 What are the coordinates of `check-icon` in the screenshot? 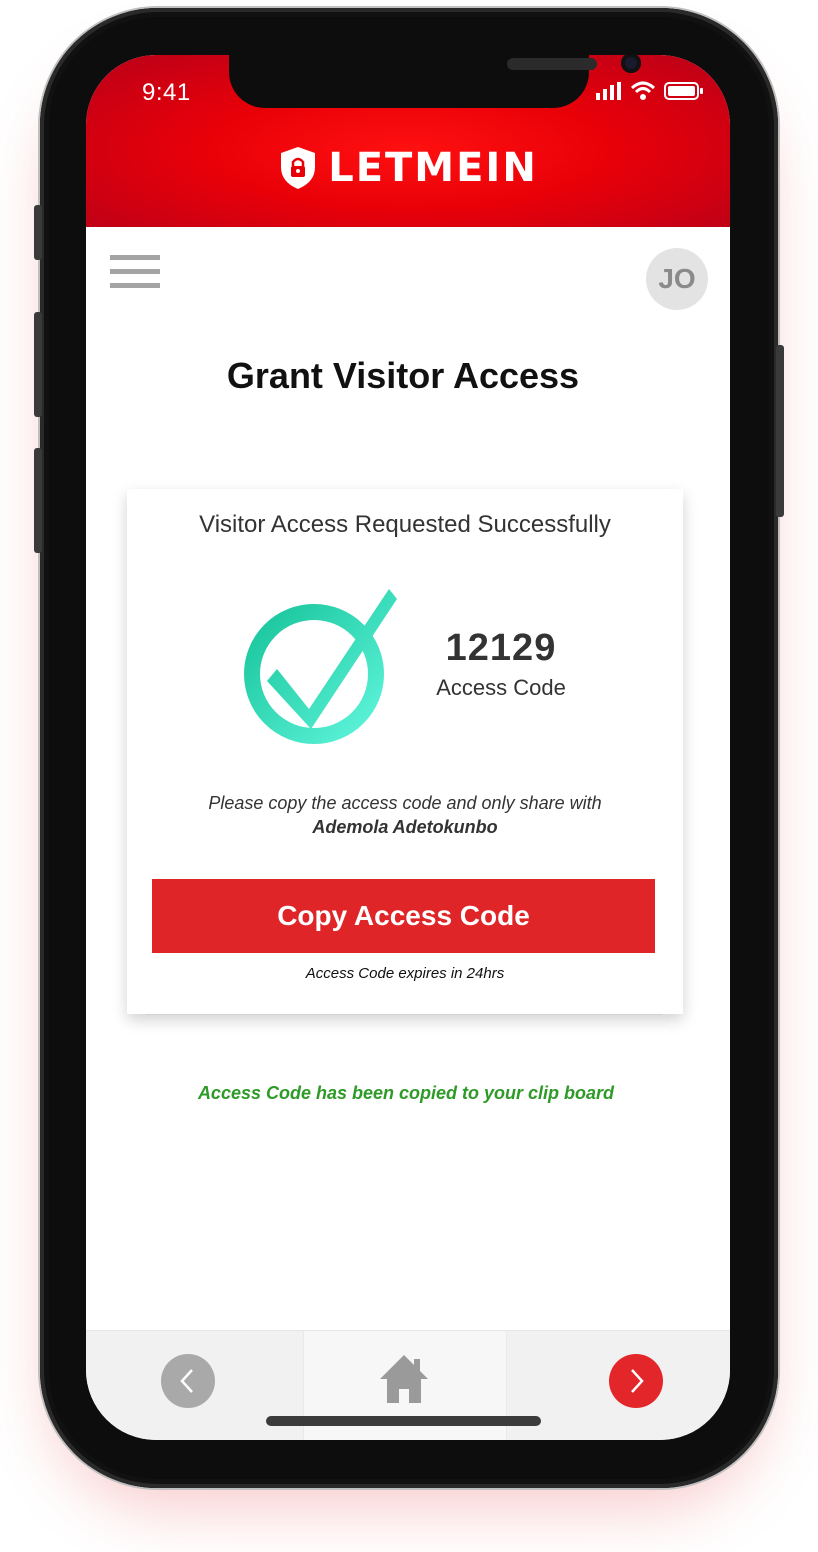 It's located at (320, 666).